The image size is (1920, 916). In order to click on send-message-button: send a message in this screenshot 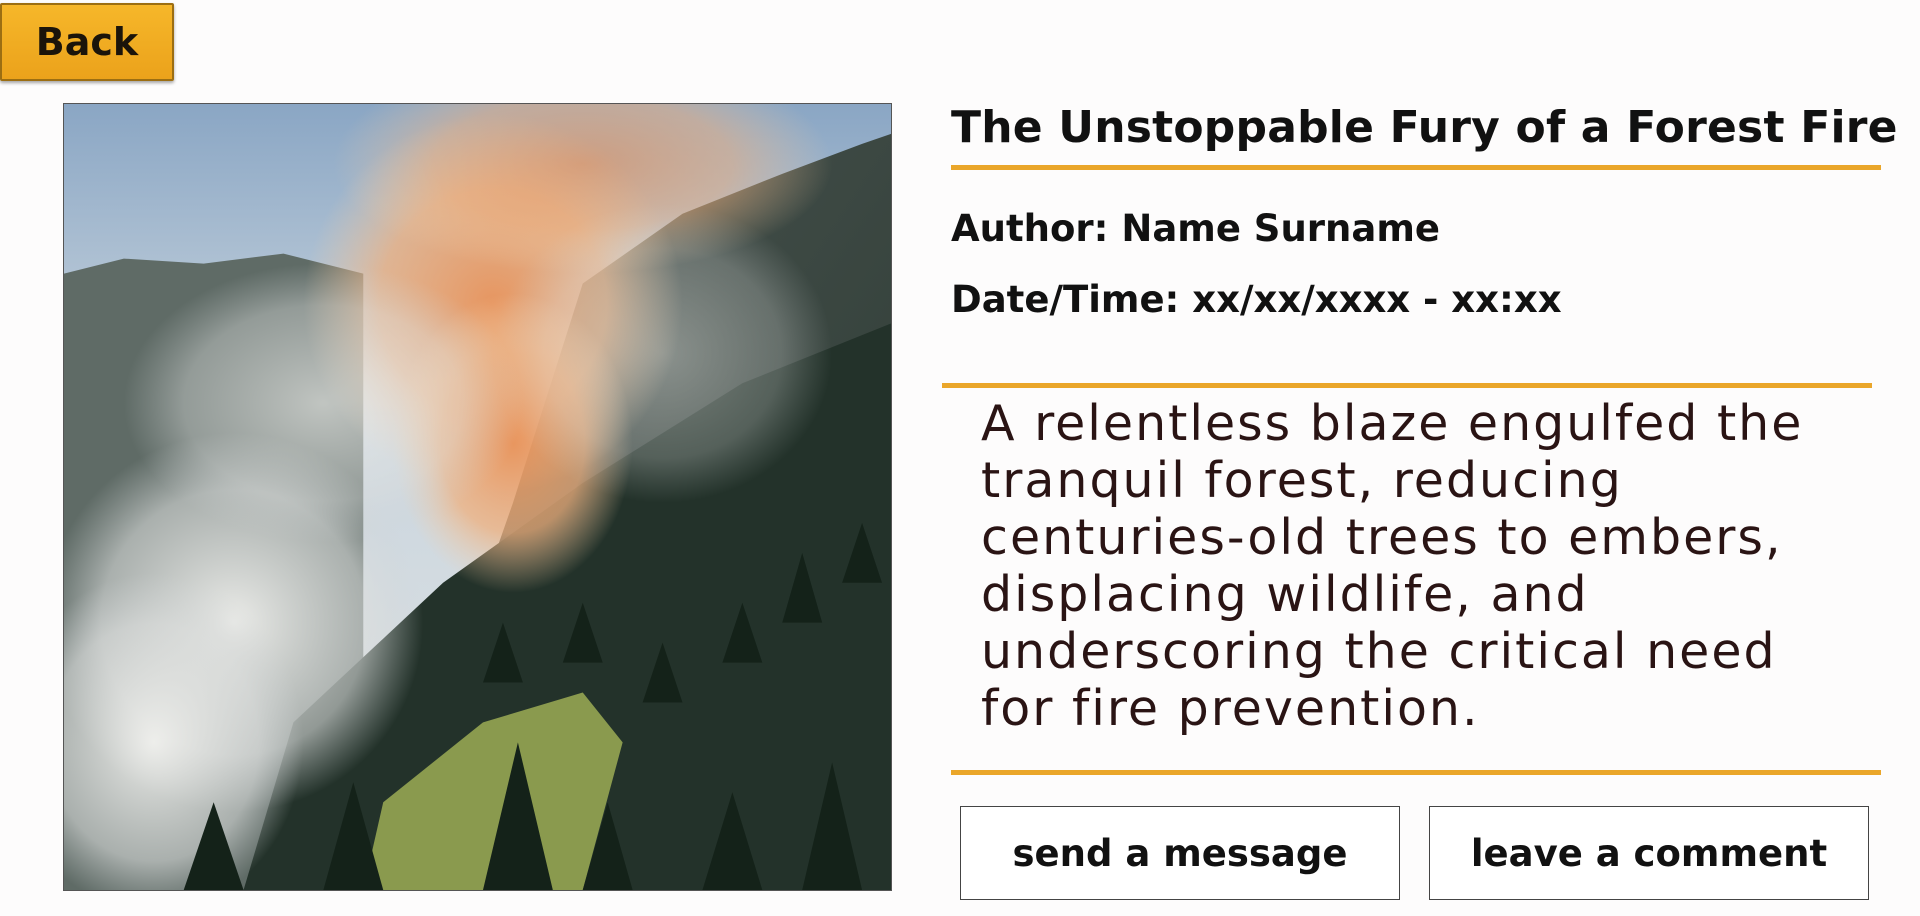, I will do `click(1180, 853)`.